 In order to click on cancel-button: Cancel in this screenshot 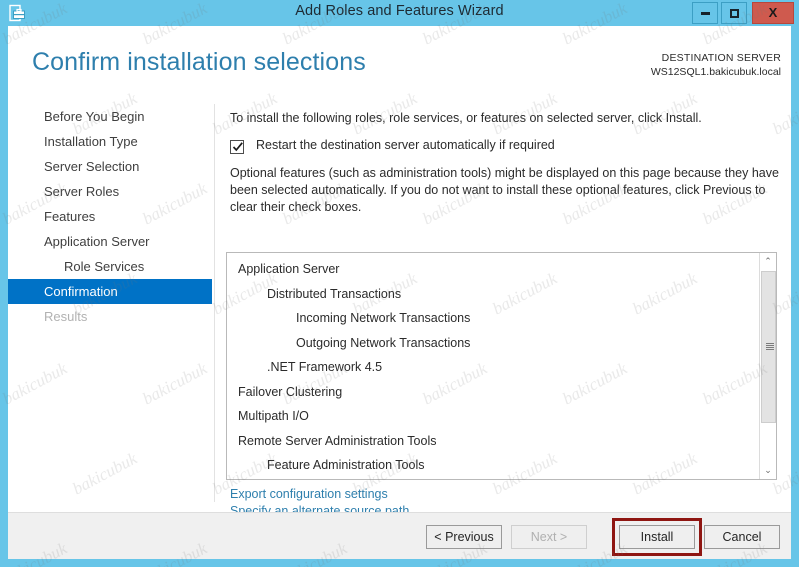, I will do `click(742, 537)`.